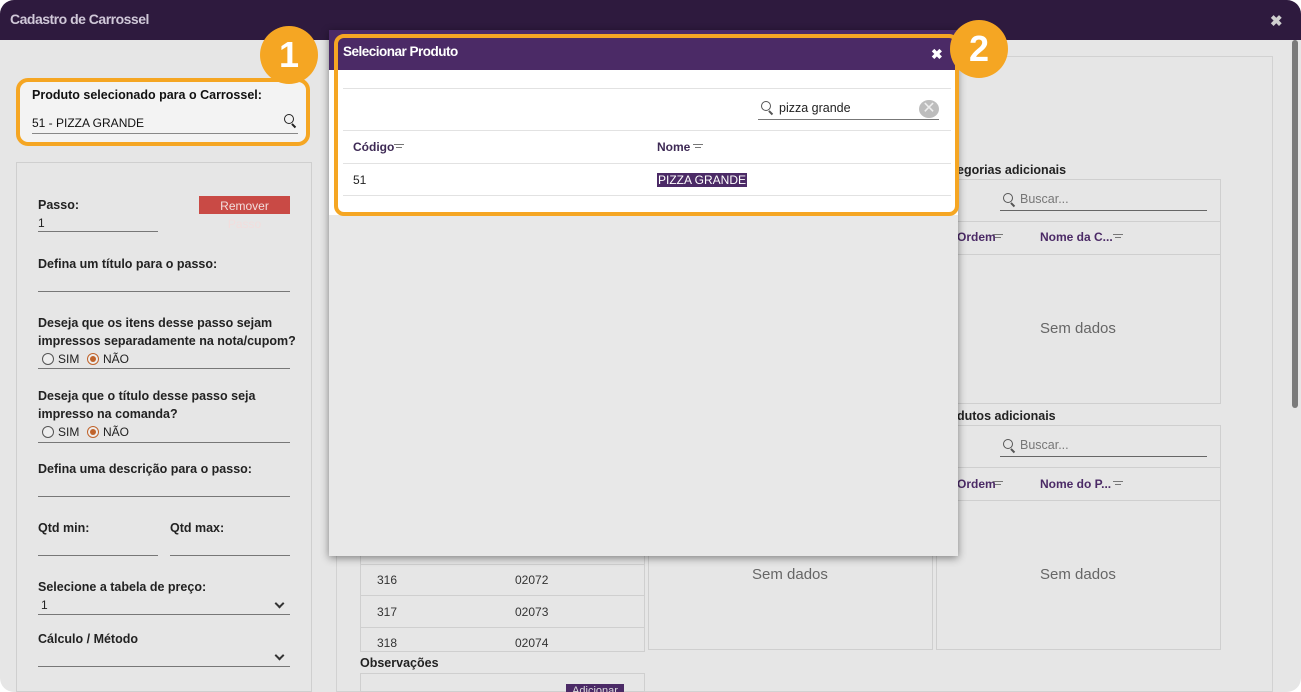  What do you see at coordinates (41, 223) in the screenshot?
I see `step-value: 1` at bounding box center [41, 223].